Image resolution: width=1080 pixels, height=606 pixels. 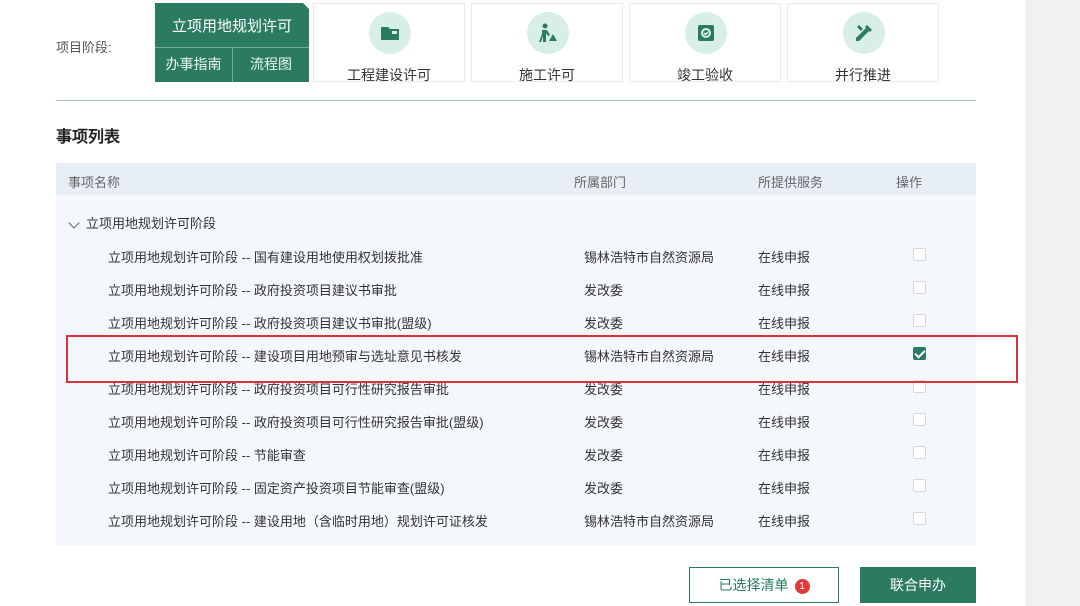 I want to click on flowchart-tab: 流程图, so click(x=271, y=65).